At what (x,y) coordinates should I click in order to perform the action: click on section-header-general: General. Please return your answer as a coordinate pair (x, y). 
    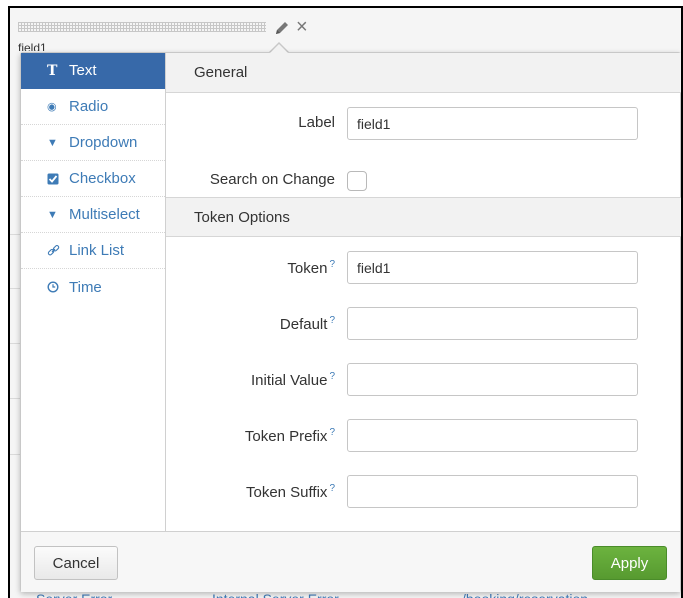
    Looking at the image, I should click on (423, 73).